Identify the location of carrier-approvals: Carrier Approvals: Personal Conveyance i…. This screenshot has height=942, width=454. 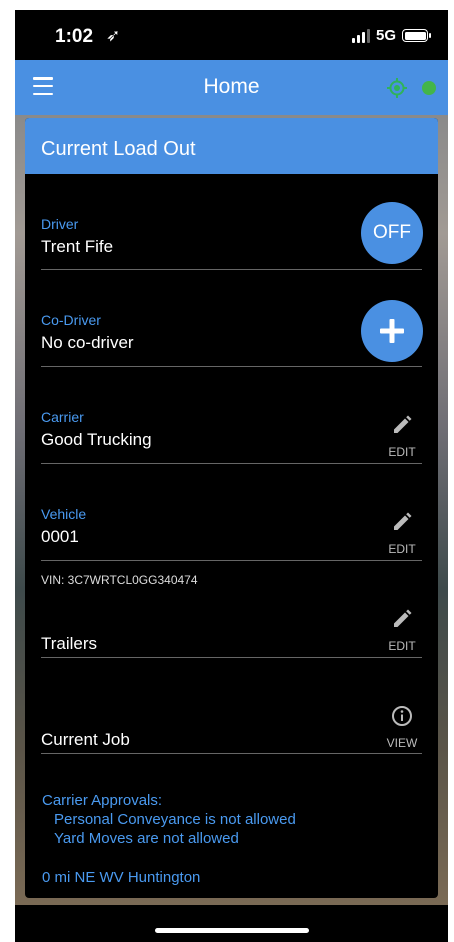
(169, 819).